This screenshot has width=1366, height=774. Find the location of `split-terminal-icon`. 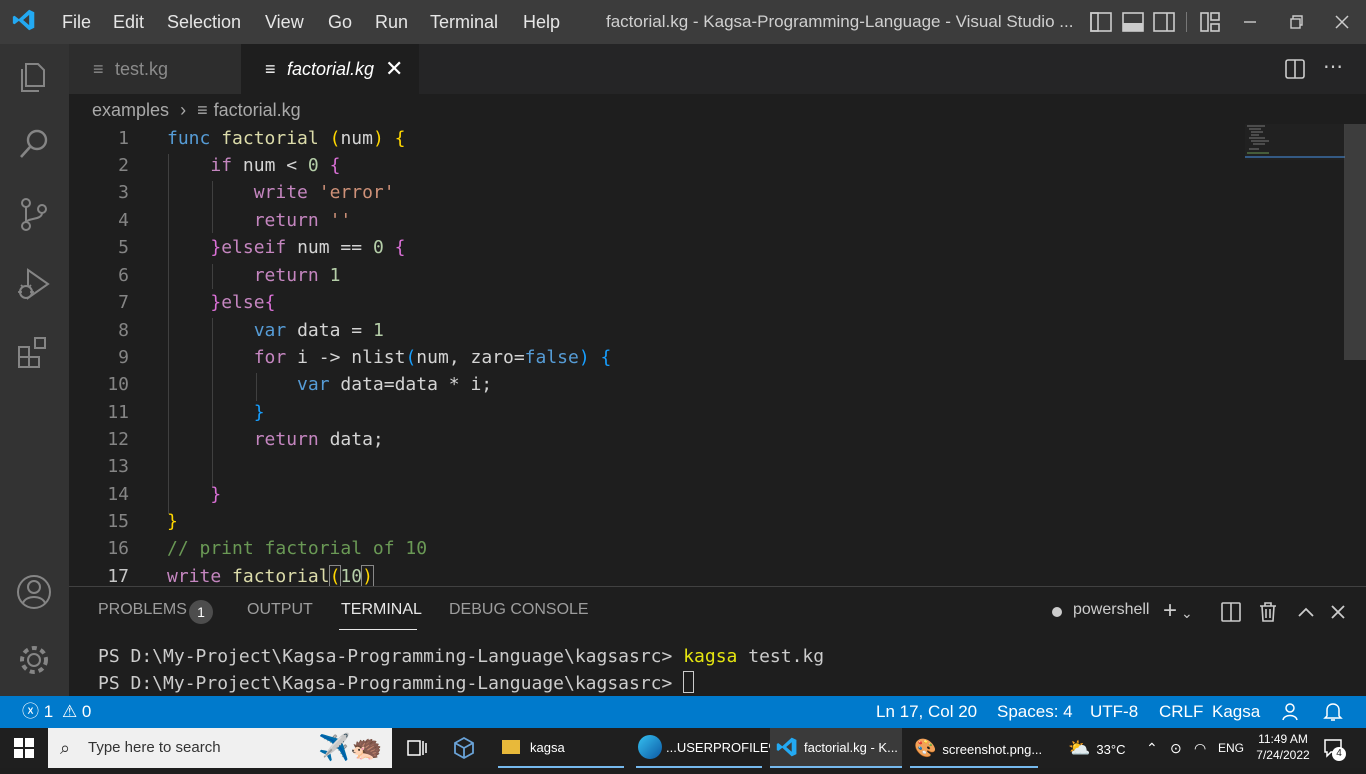

split-terminal-icon is located at coordinates (1231, 612).